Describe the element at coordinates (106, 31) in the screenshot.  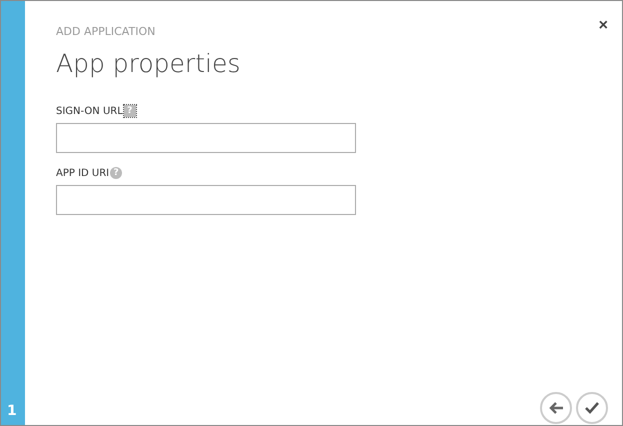
I see `dialog-subtitle: ADD APPLICATION` at that location.